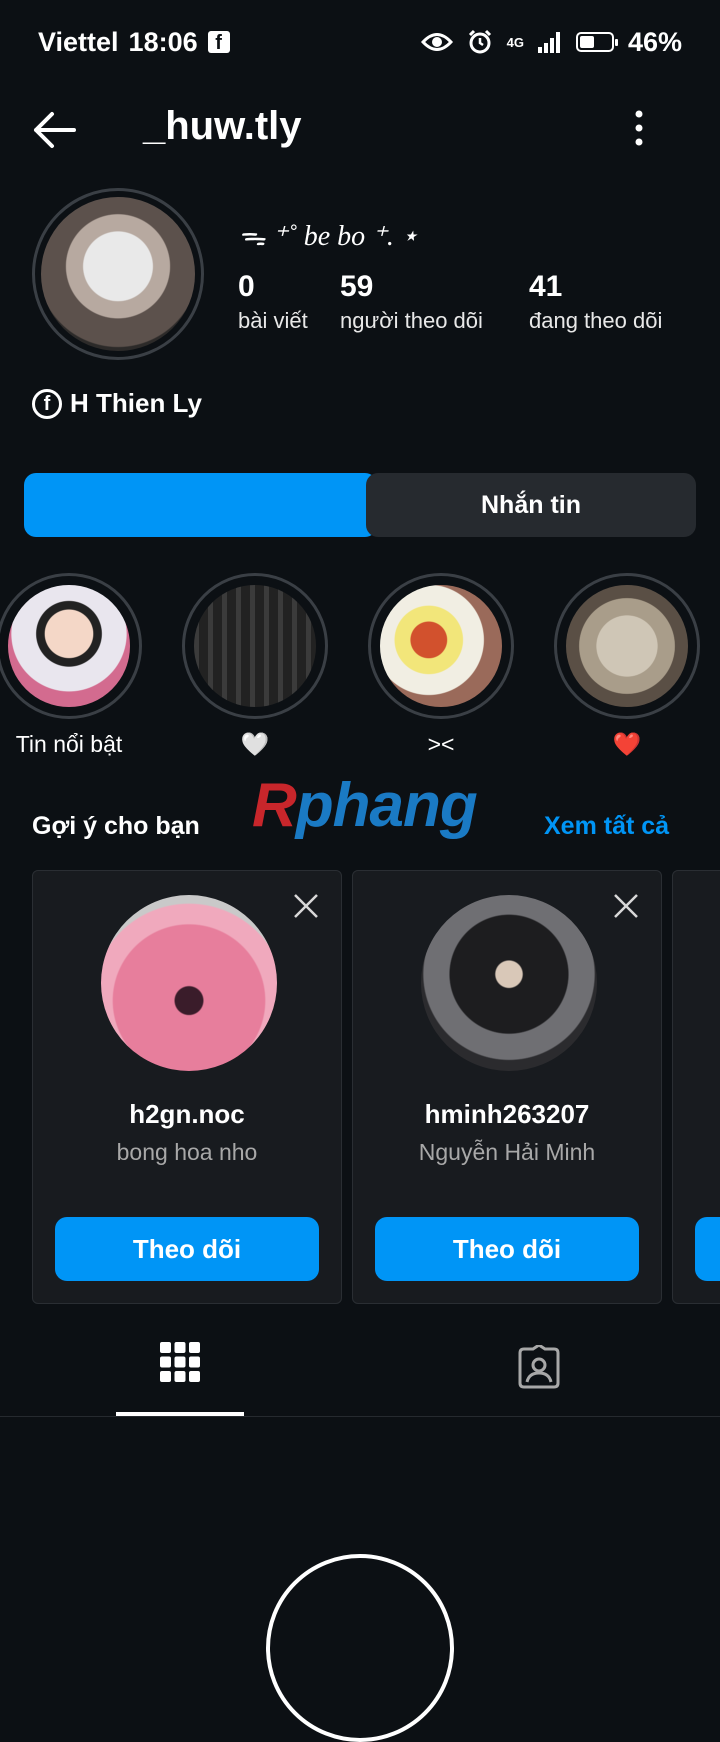 The width and height of the screenshot is (720, 1742). Describe the element at coordinates (328, 236) in the screenshot. I see `profile-nickname: ᯓ ⁺˚ be bo ⁺. ⋆` at that location.